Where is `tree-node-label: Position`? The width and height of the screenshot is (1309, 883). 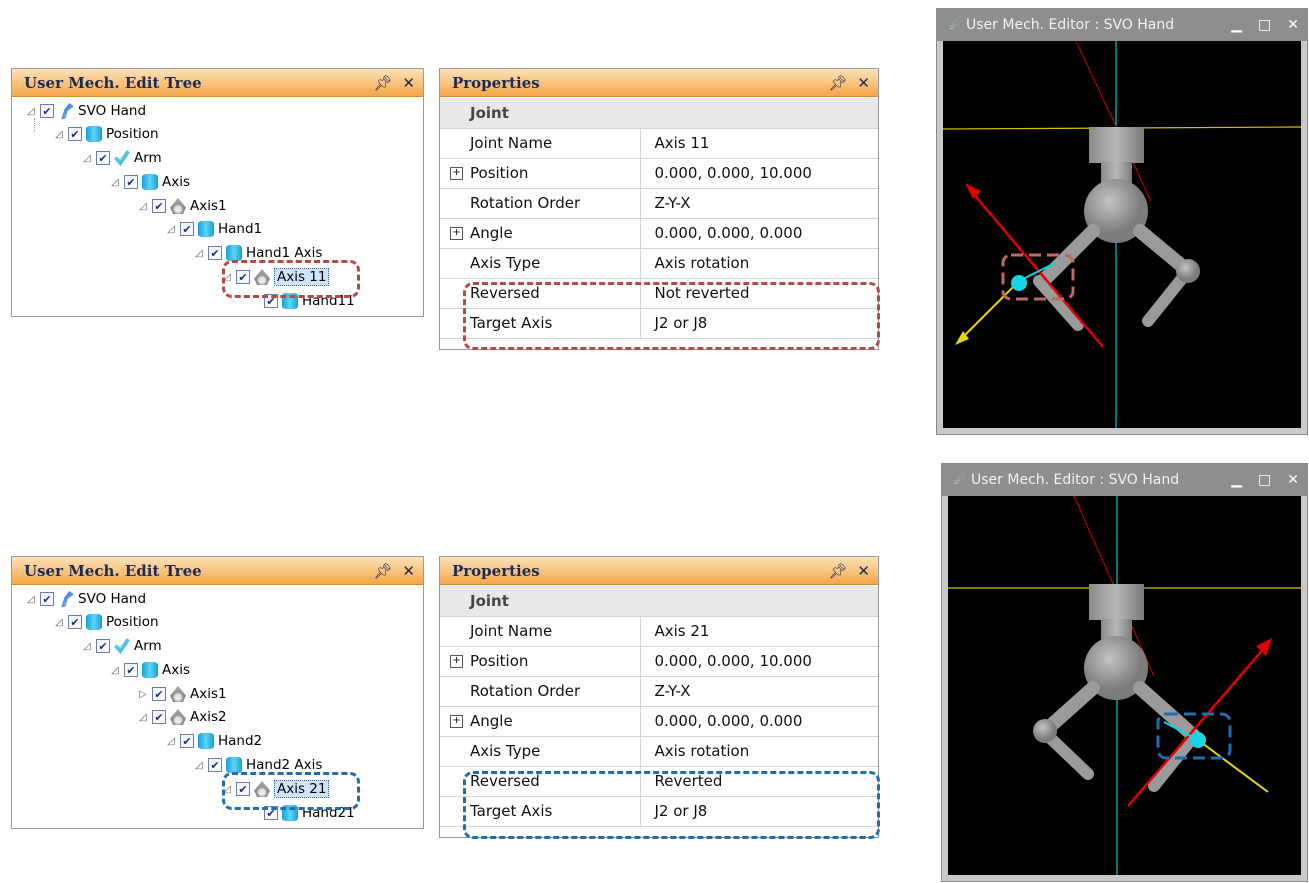
tree-node-label: Position is located at coordinates (132, 134).